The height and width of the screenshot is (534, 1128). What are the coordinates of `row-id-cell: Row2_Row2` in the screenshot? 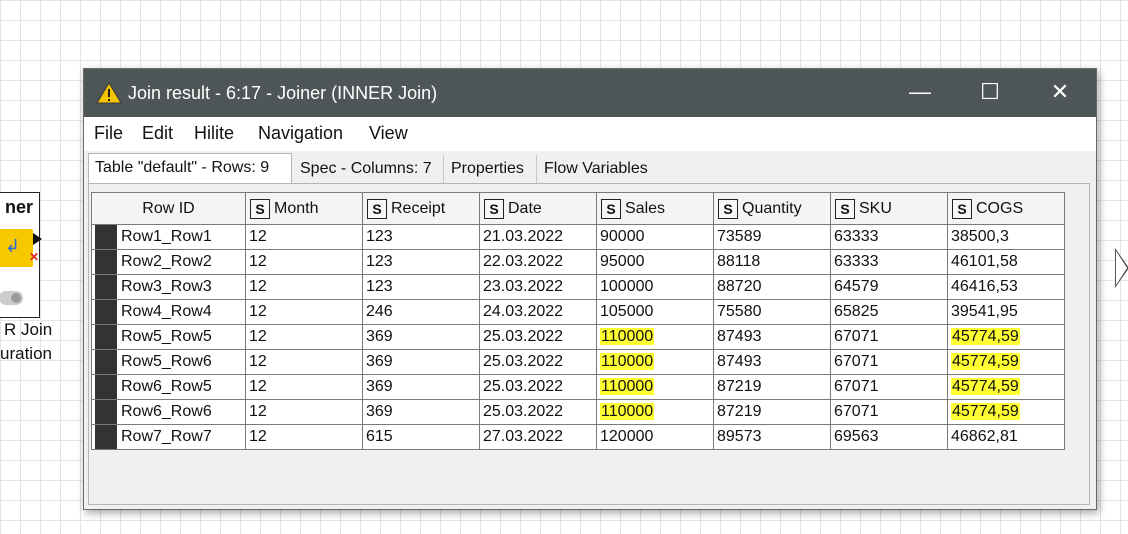 It's located at (168, 262).